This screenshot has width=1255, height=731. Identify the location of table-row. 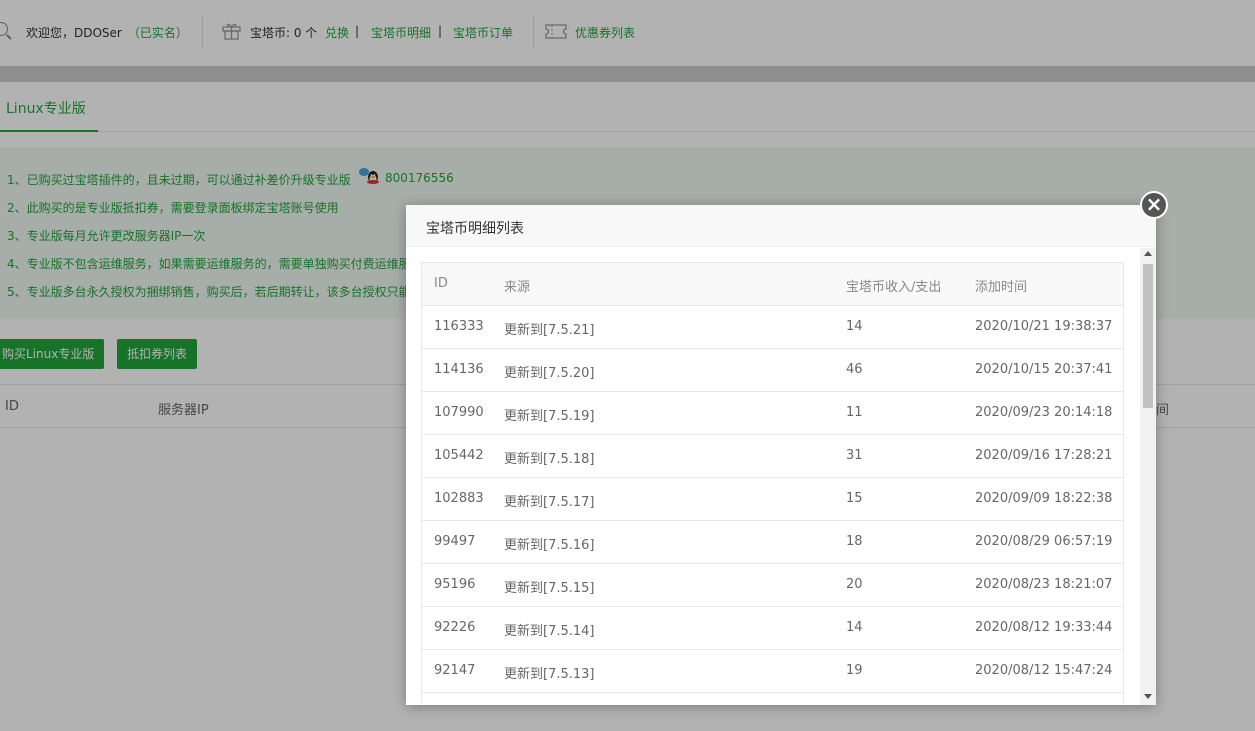
(772, 699).